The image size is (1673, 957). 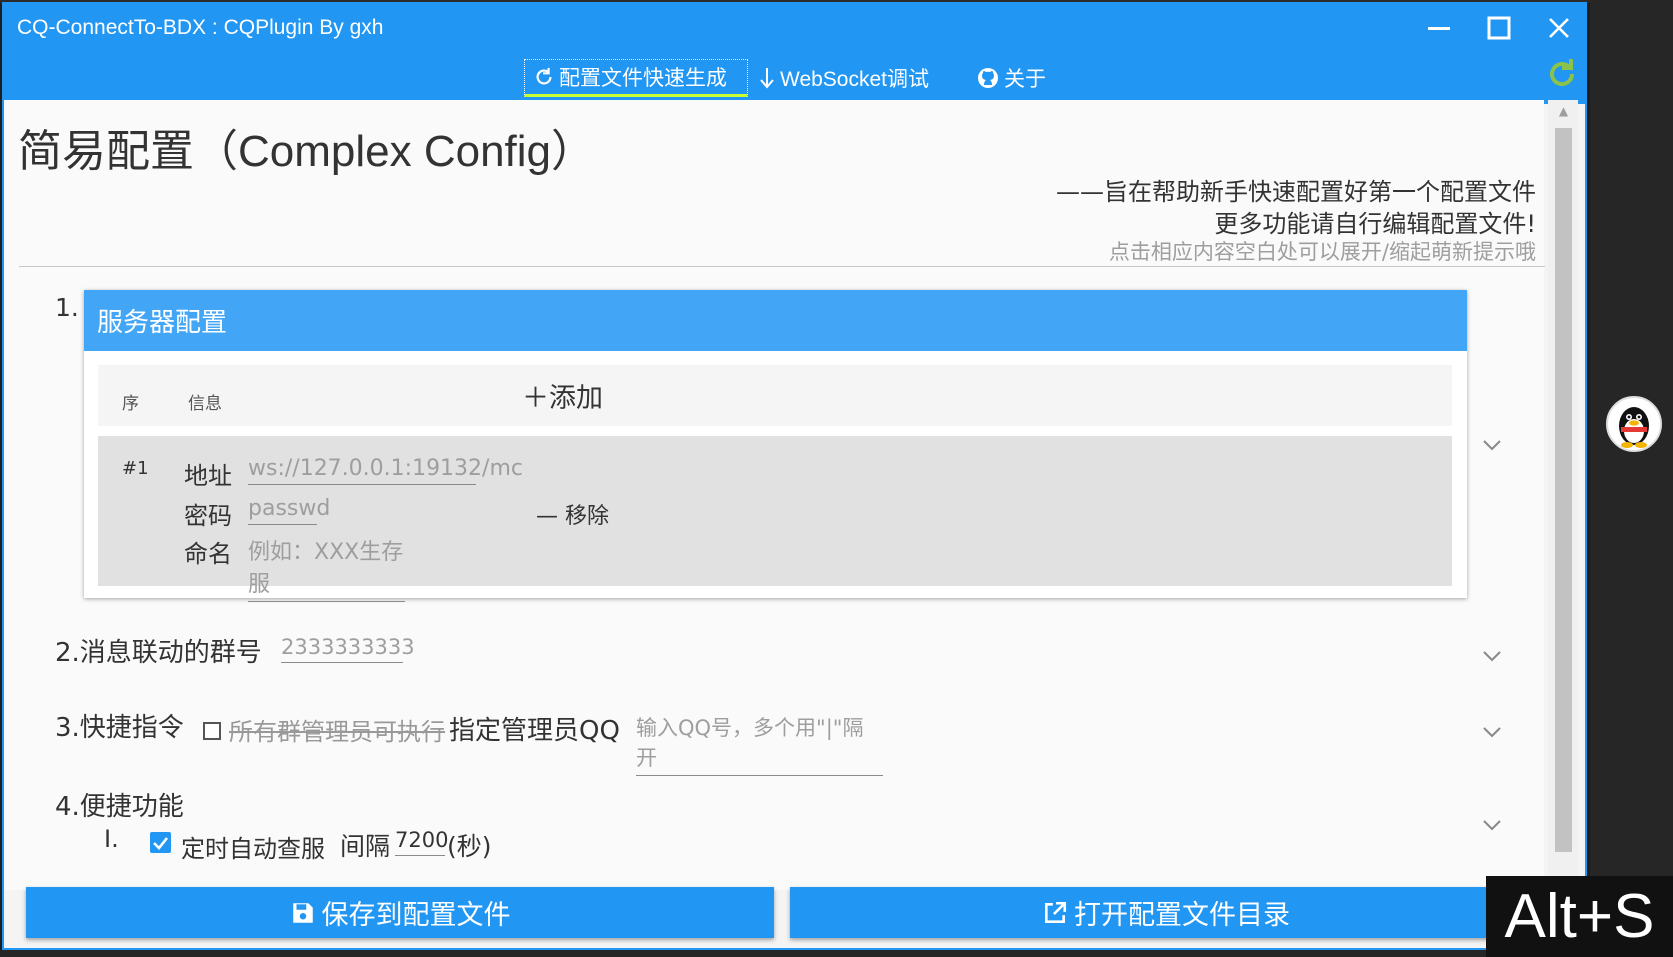 What do you see at coordinates (643, 78) in the screenshot?
I see `tab-label: 配置文件快速生成` at bounding box center [643, 78].